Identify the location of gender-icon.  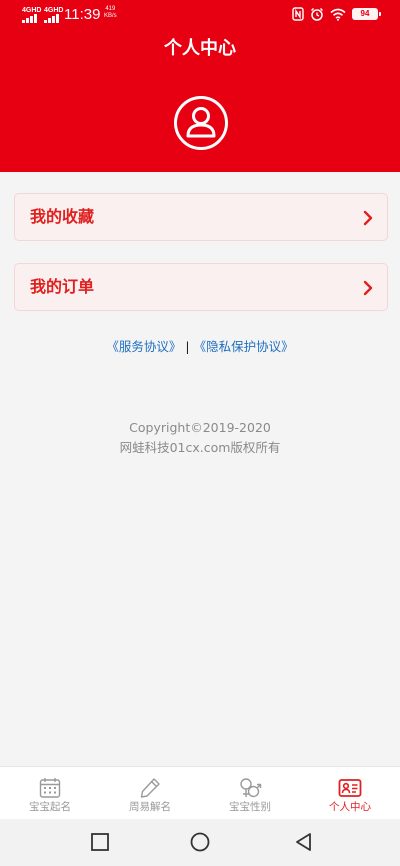
(251, 788).